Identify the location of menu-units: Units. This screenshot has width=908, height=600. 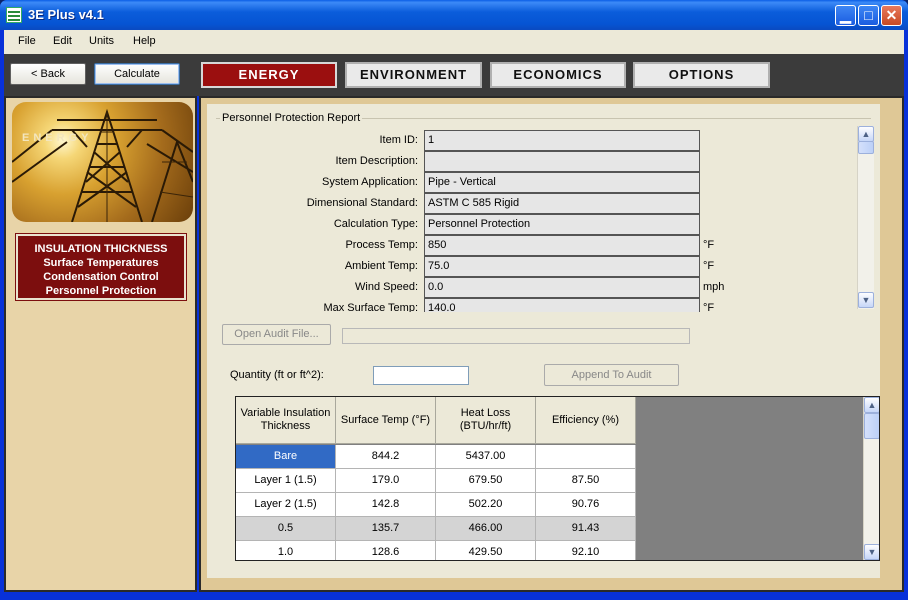
(101, 41).